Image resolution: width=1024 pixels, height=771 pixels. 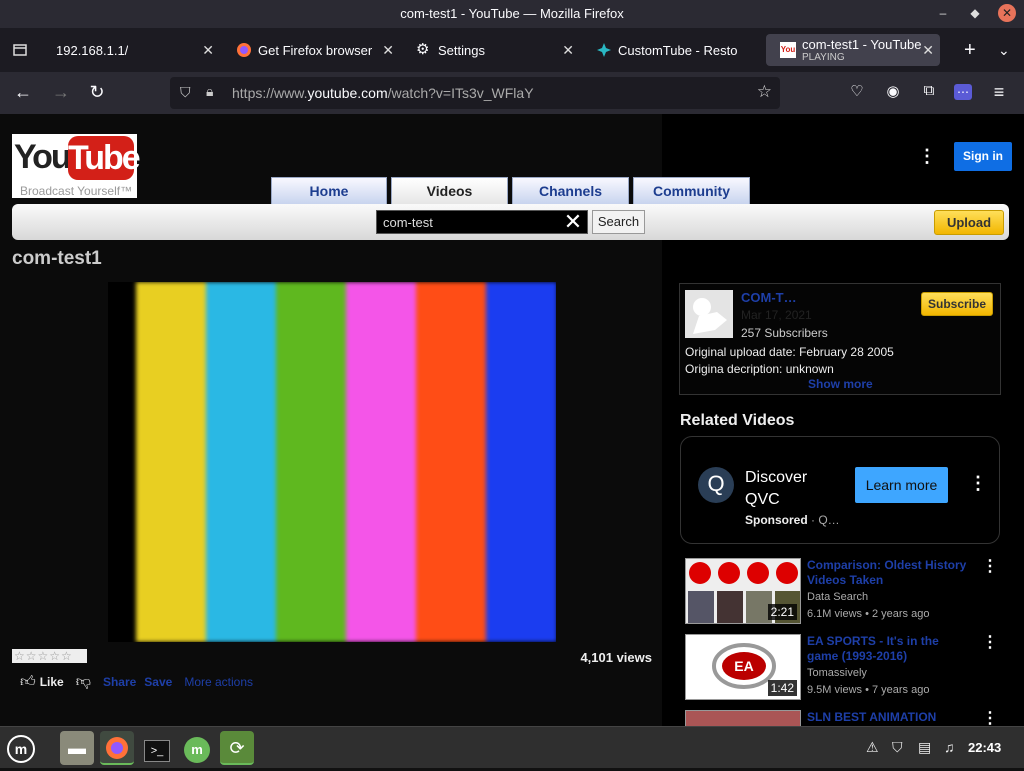 What do you see at coordinates (887, 649) in the screenshot?
I see `related-video-title: EA SPORTS - It's in the game (1993-2016)` at bounding box center [887, 649].